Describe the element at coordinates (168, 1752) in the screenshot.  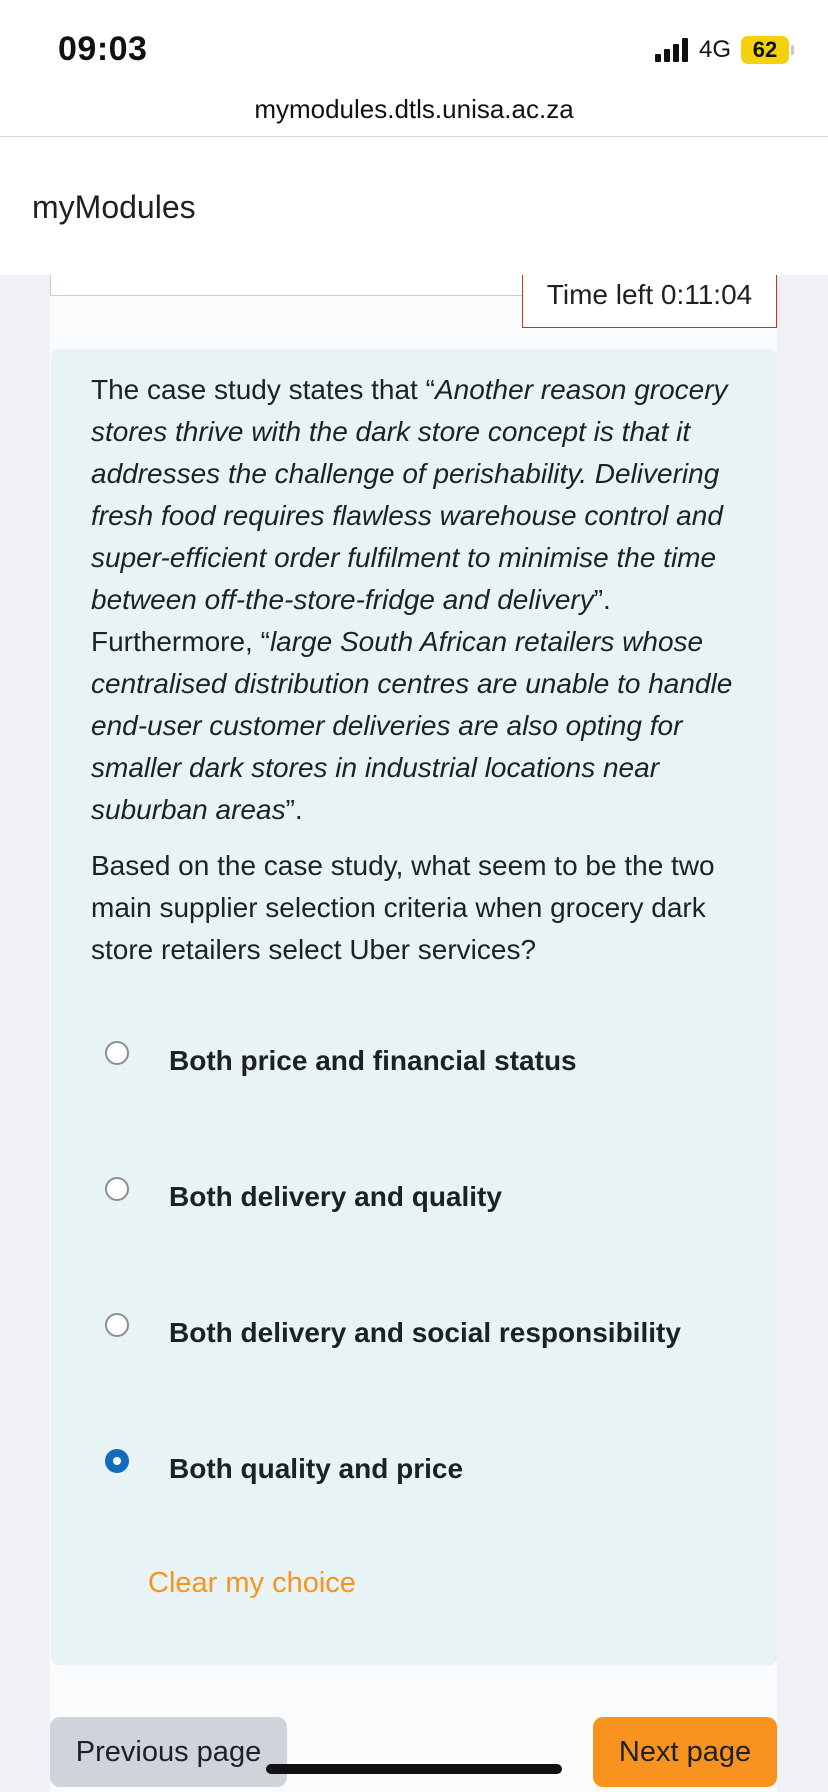
I see `previous-page-button: Previous page` at that location.